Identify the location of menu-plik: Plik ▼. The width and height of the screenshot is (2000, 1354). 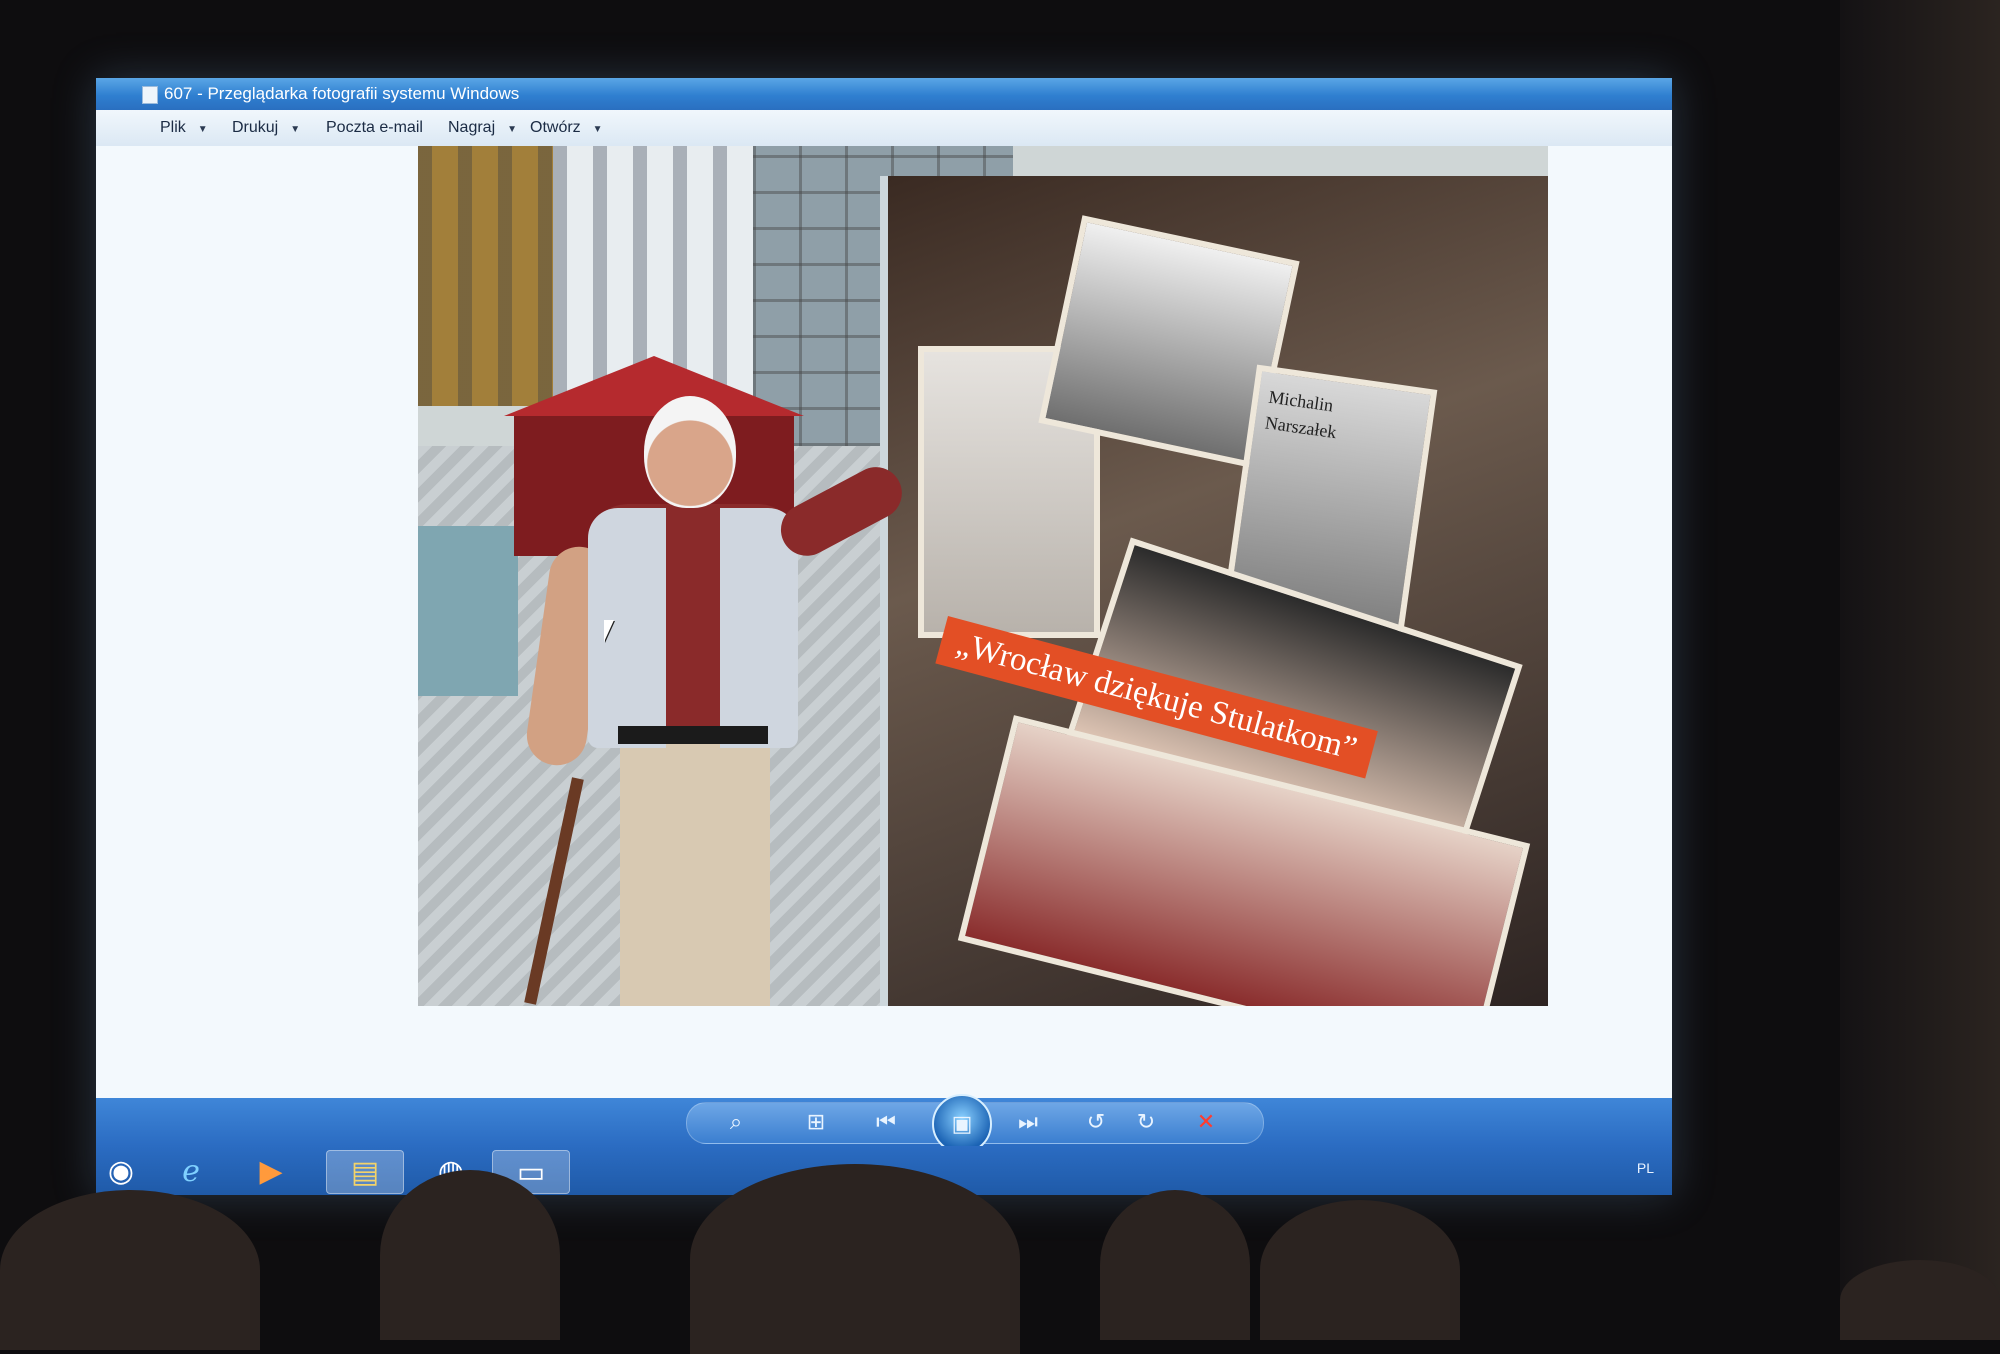
(184, 128).